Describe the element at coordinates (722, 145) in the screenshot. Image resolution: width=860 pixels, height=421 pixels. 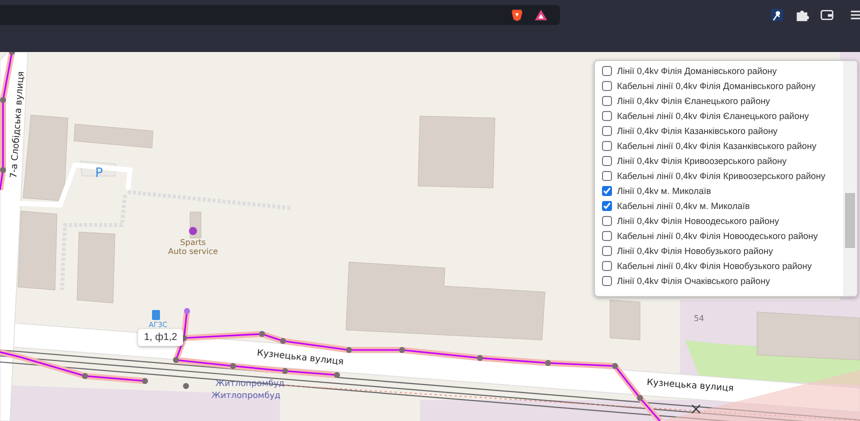
I see `layer-item: Кабельні лінії 0,4kv Філія Казанківського району` at that location.